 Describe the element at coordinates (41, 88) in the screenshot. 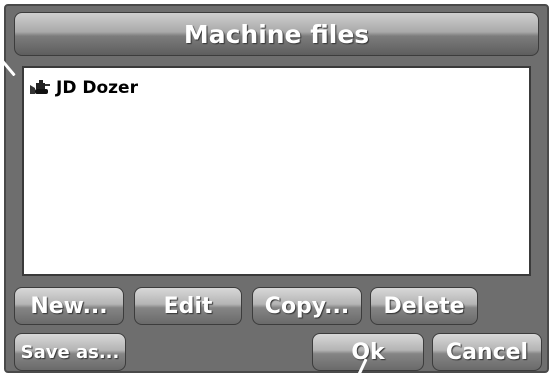

I see `dozer-icon` at that location.